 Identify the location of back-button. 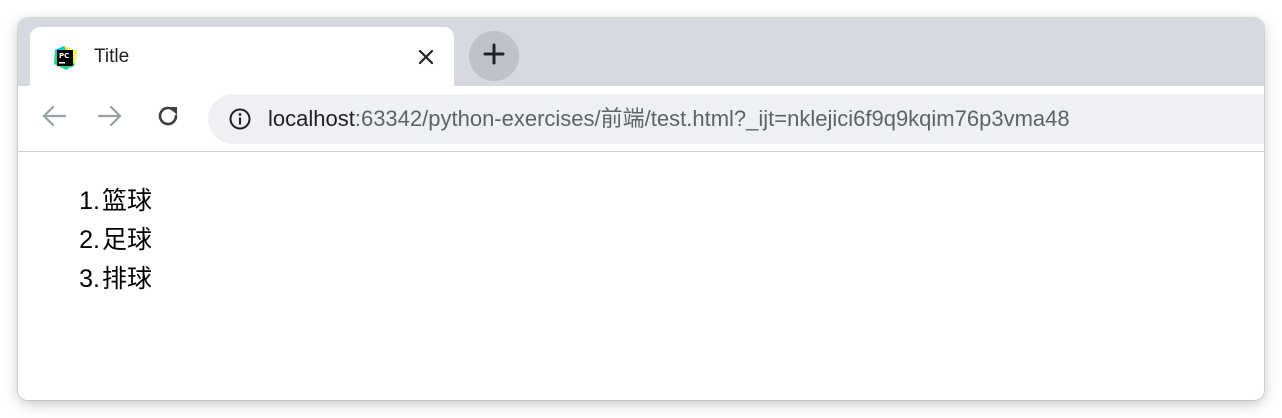
(54, 118).